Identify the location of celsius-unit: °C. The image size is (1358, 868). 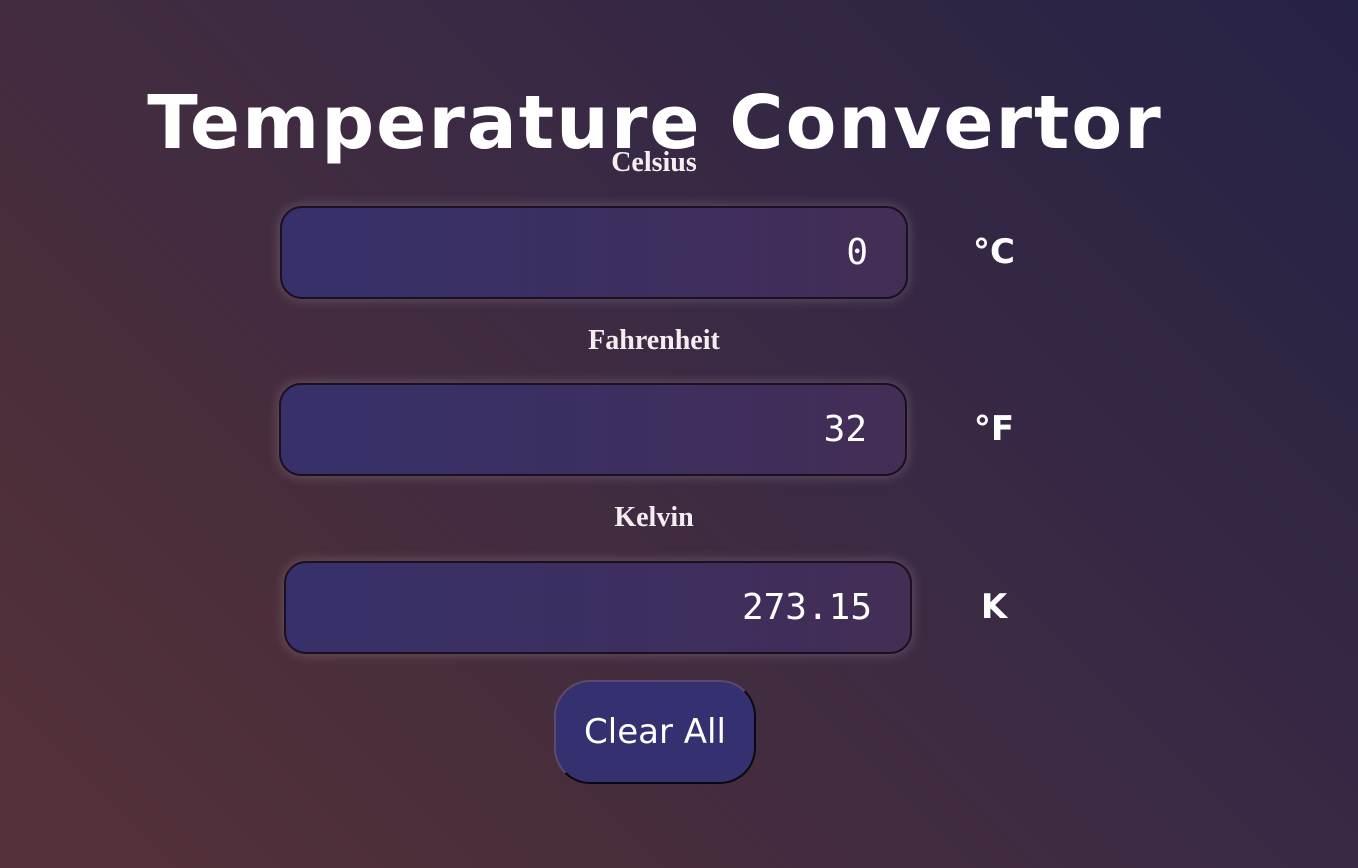
(994, 252).